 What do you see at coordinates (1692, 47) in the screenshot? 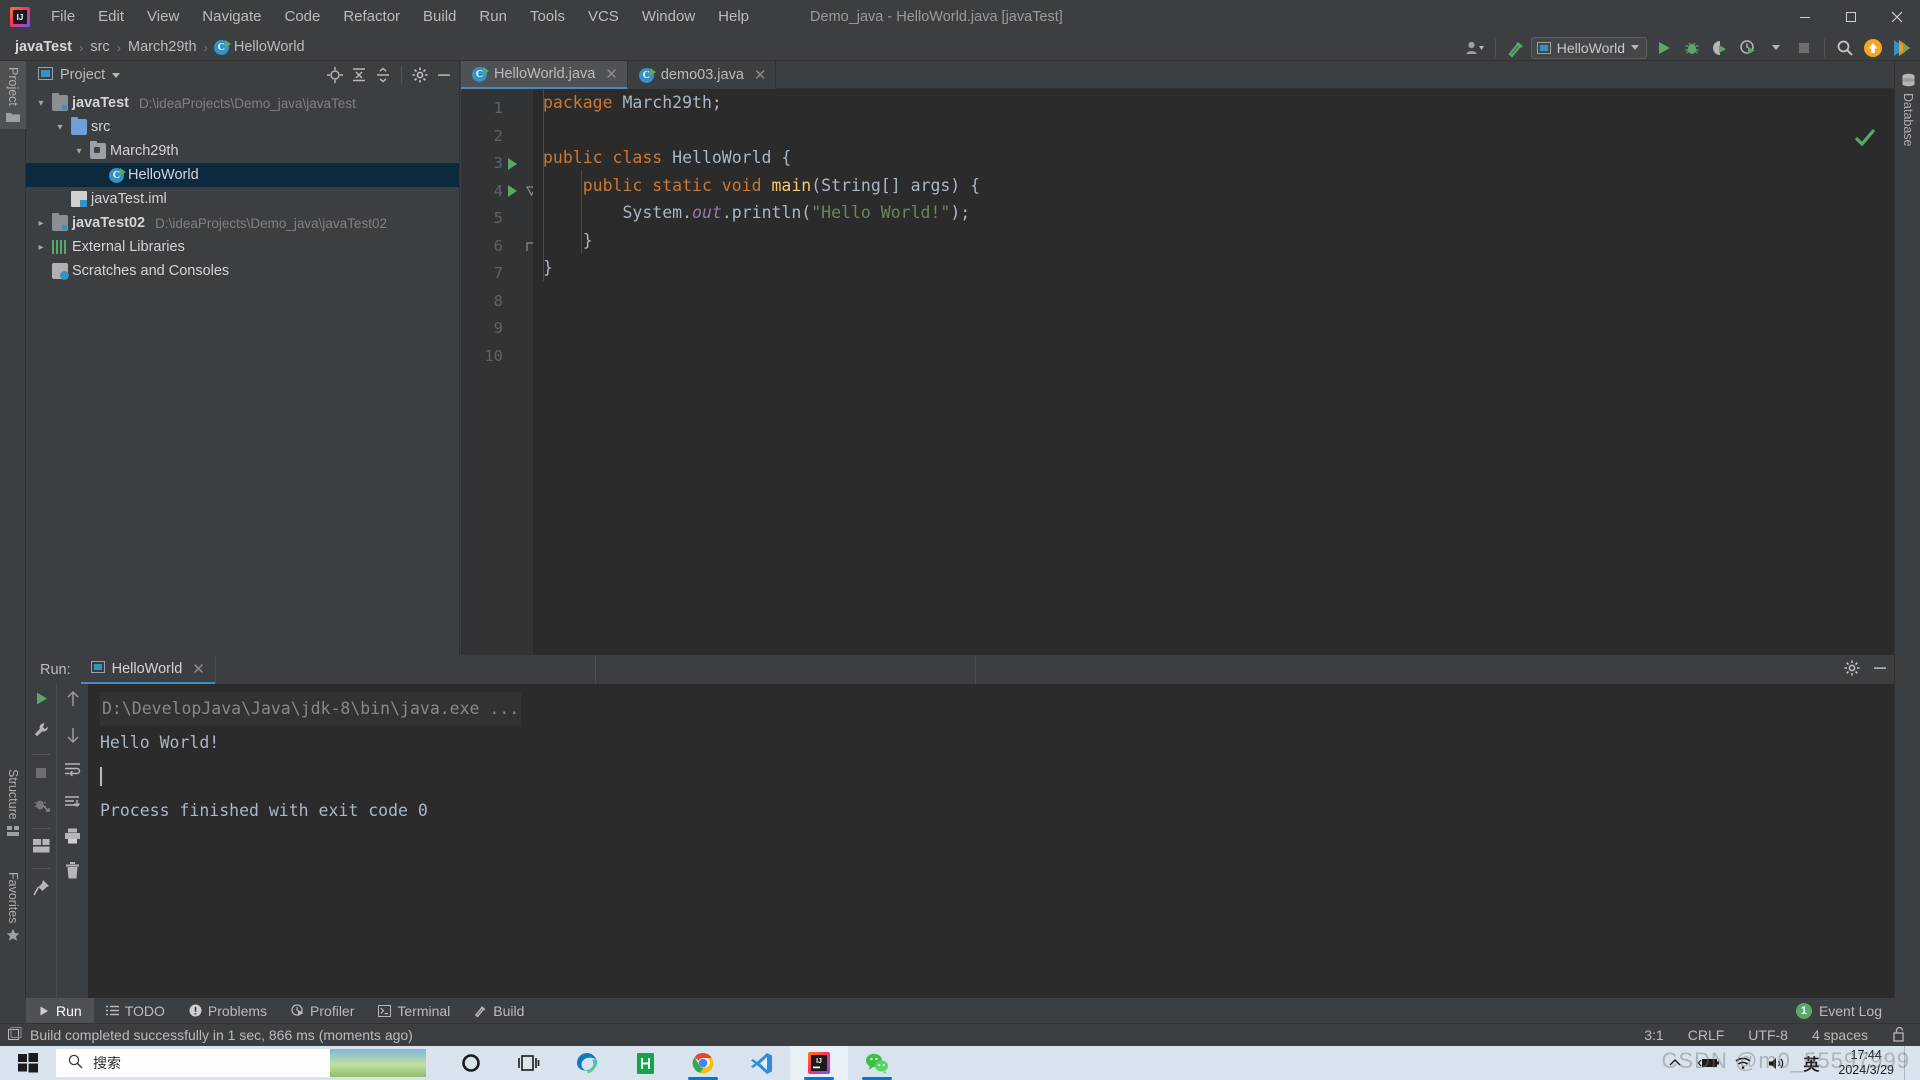
I see `debug-icon` at bounding box center [1692, 47].